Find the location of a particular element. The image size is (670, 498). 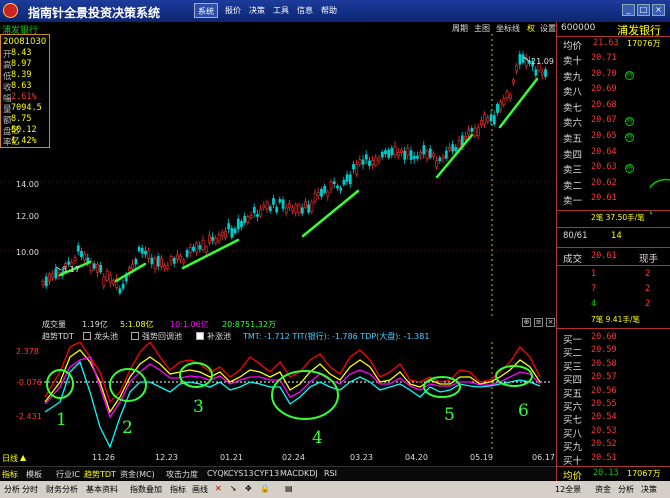

ask-level-row: 卖九 20.70 特 is located at coordinates (613, 75).